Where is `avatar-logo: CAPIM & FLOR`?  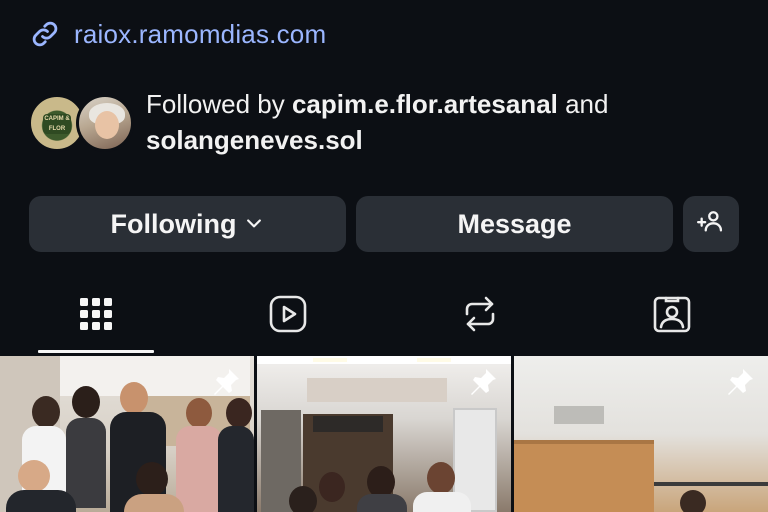 avatar-logo: CAPIM & FLOR is located at coordinates (57, 124).